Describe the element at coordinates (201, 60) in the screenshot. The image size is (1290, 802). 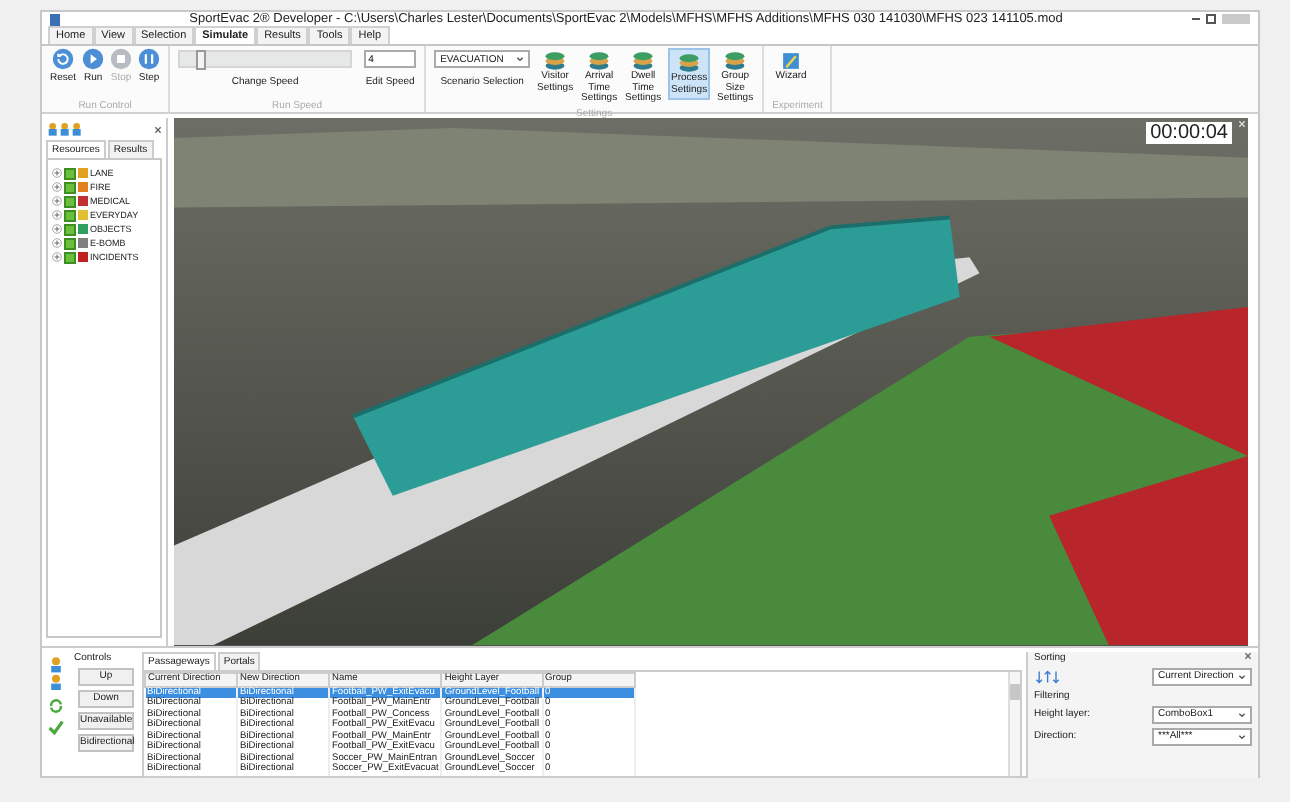
I see `slider-thumb` at that location.